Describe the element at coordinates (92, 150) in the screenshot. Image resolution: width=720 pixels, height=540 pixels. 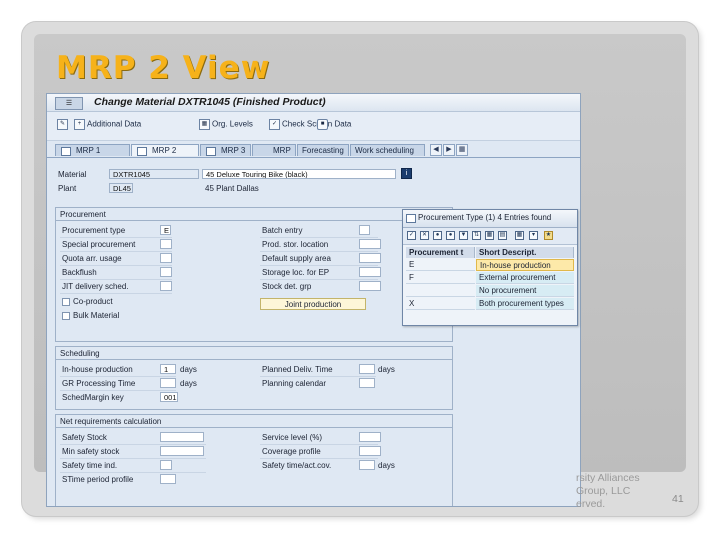
I see `tab-mrp-1: MRP 1` at that location.